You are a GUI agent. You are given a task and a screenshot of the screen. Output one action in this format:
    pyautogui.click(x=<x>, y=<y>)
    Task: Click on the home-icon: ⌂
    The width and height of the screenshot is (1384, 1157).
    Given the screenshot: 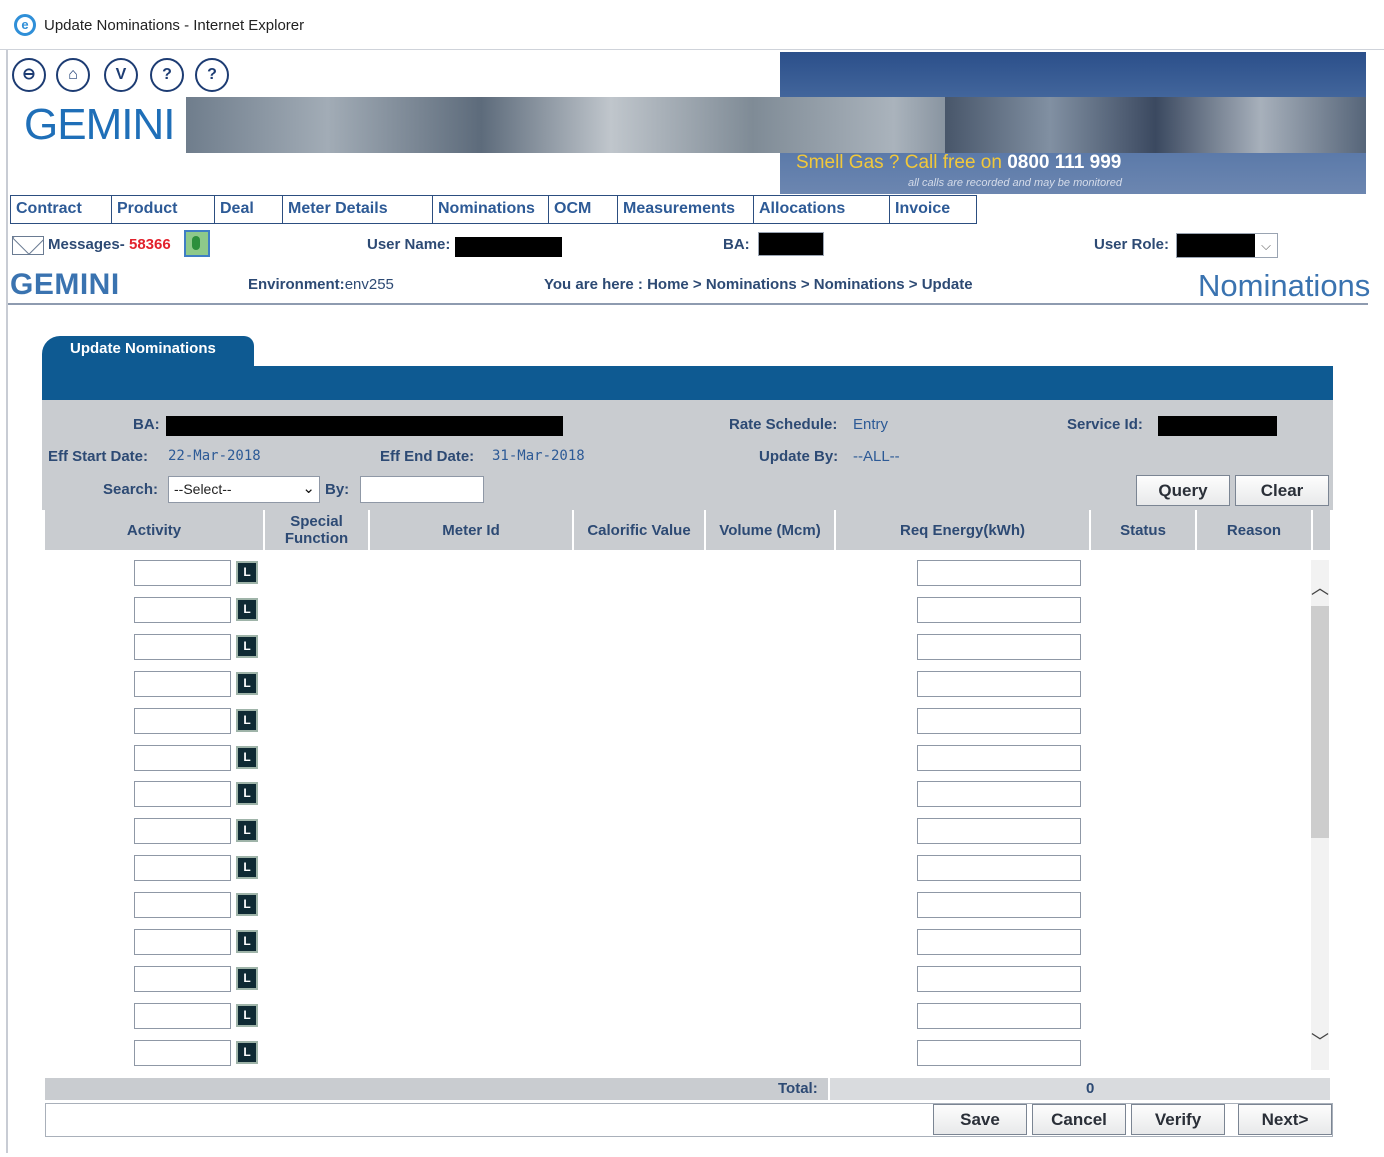 What is the action you would take?
    pyautogui.click(x=73, y=75)
    